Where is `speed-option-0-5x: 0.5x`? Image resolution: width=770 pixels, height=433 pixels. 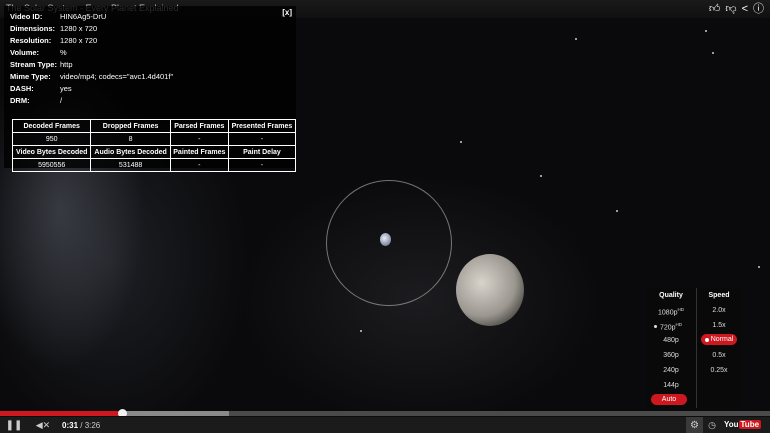 speed-option-0-5x: 0.5x is located at coordinates (719, 355).